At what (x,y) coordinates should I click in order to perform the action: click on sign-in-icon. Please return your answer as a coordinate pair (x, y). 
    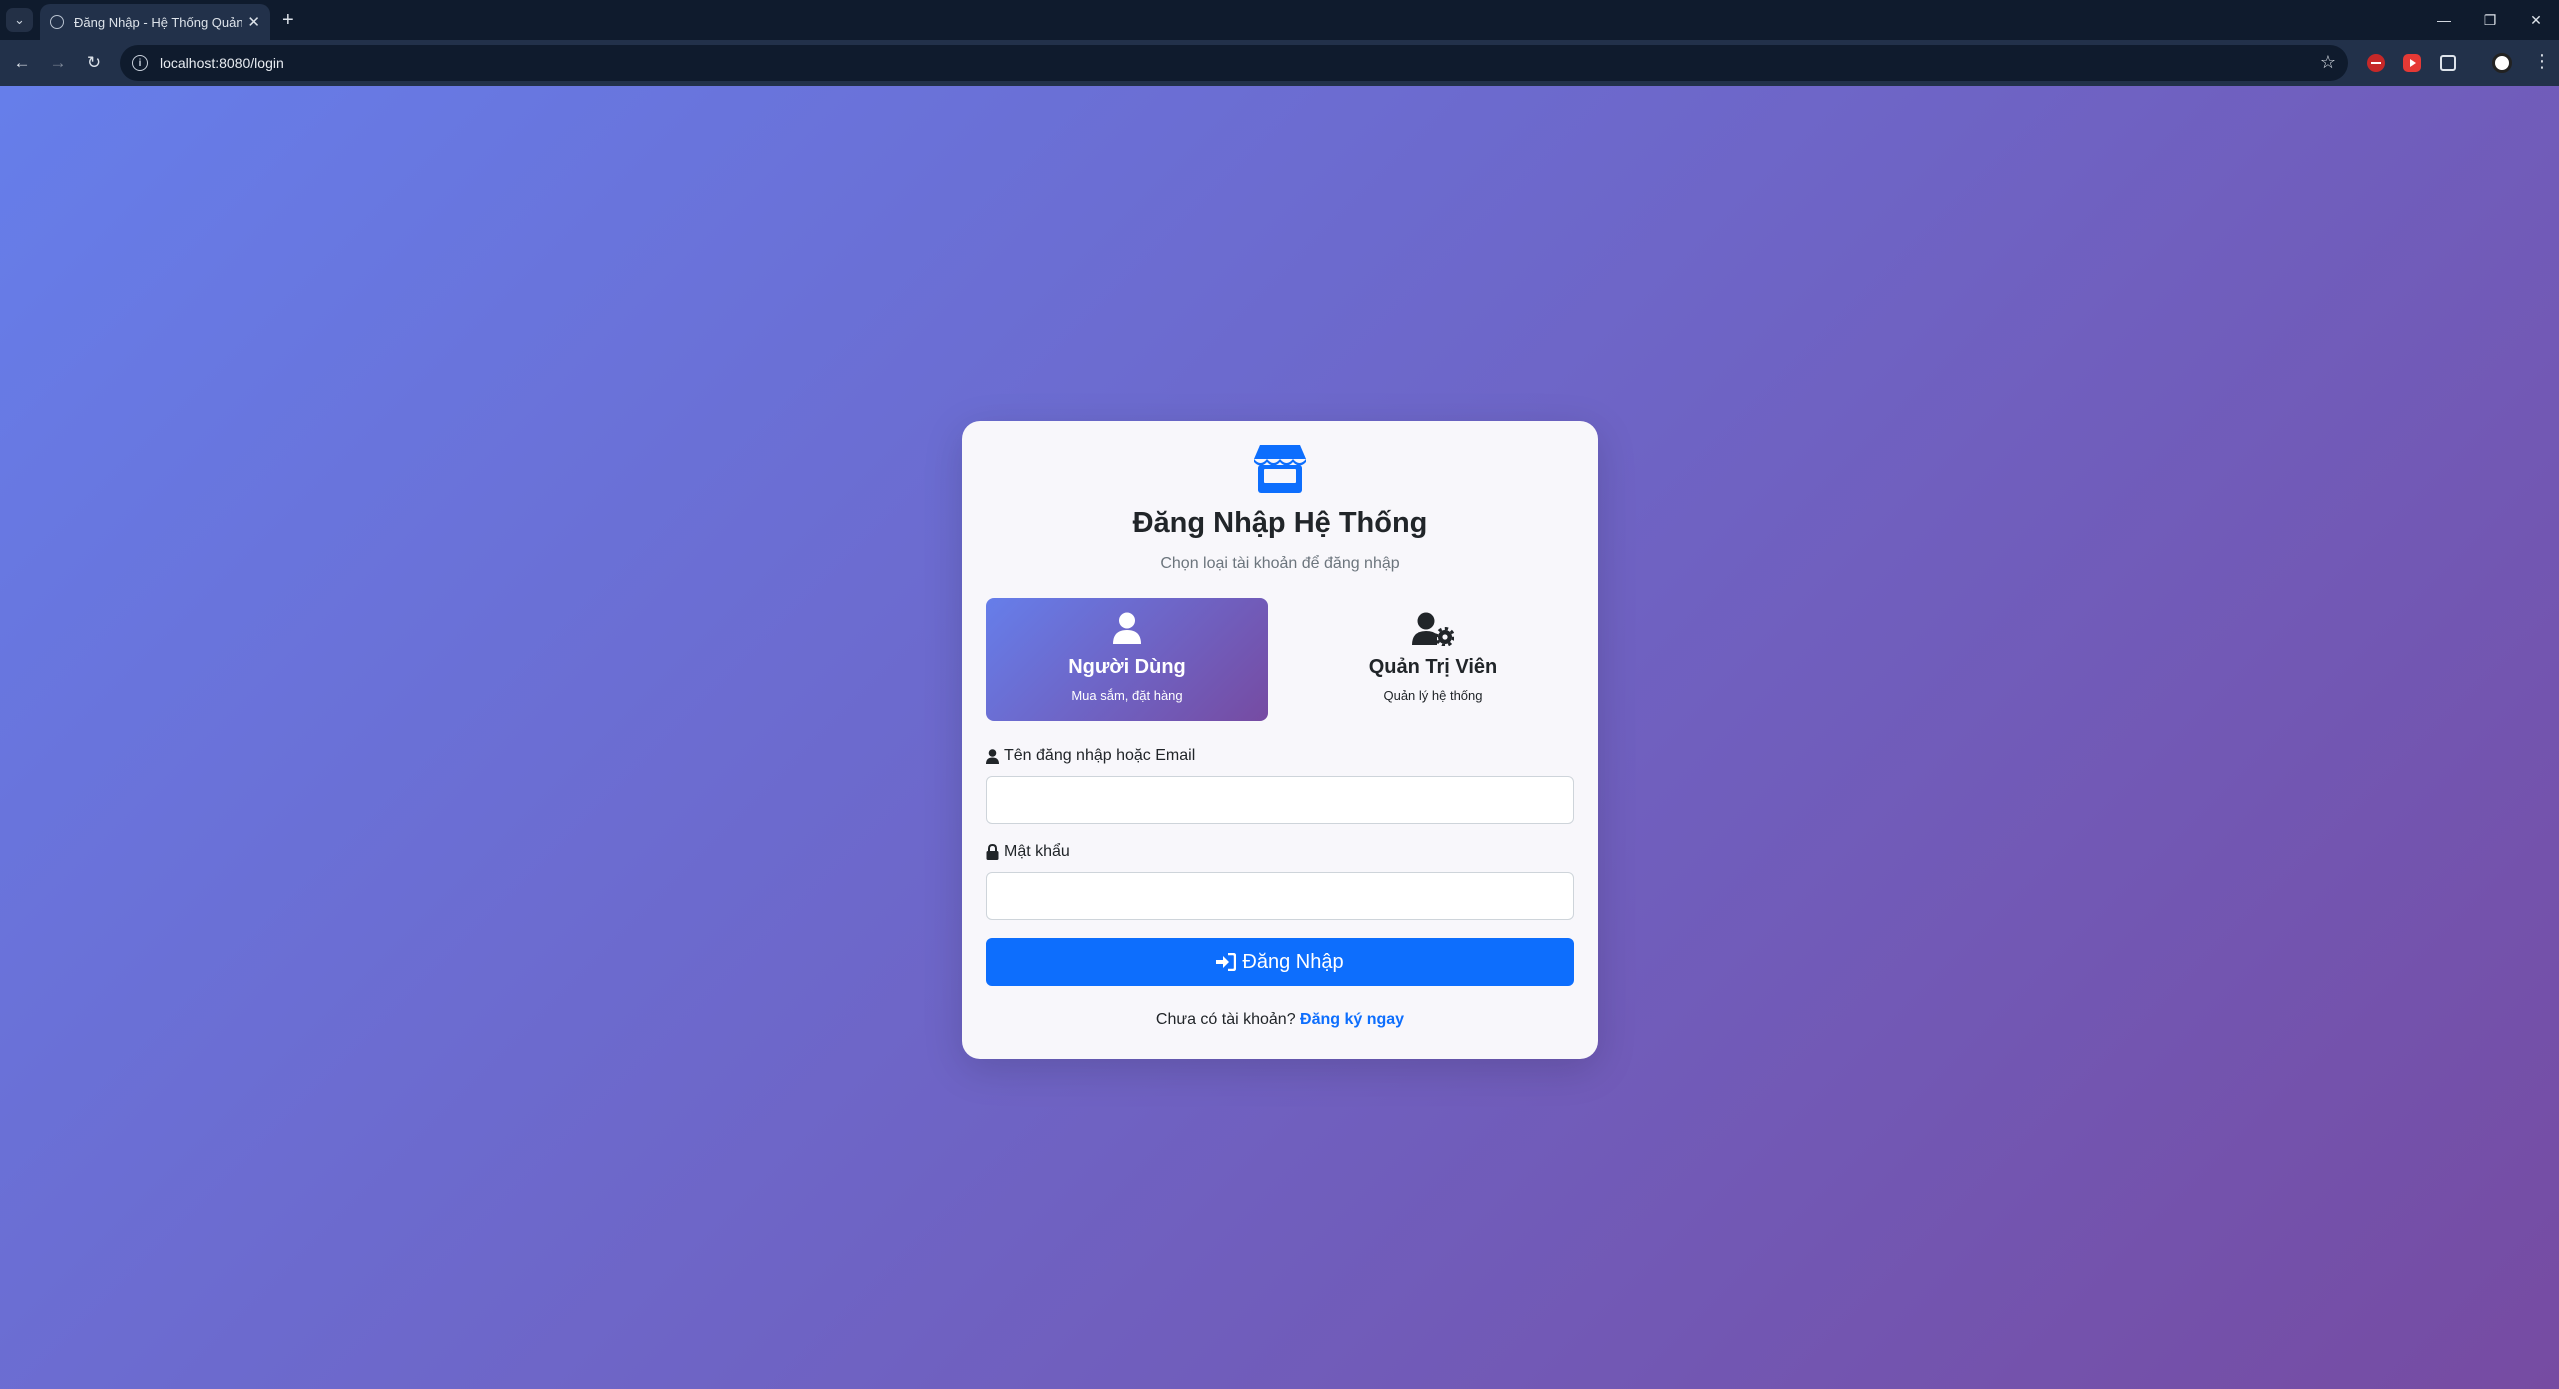
    Looking at the image, I should click on (1226, 962).